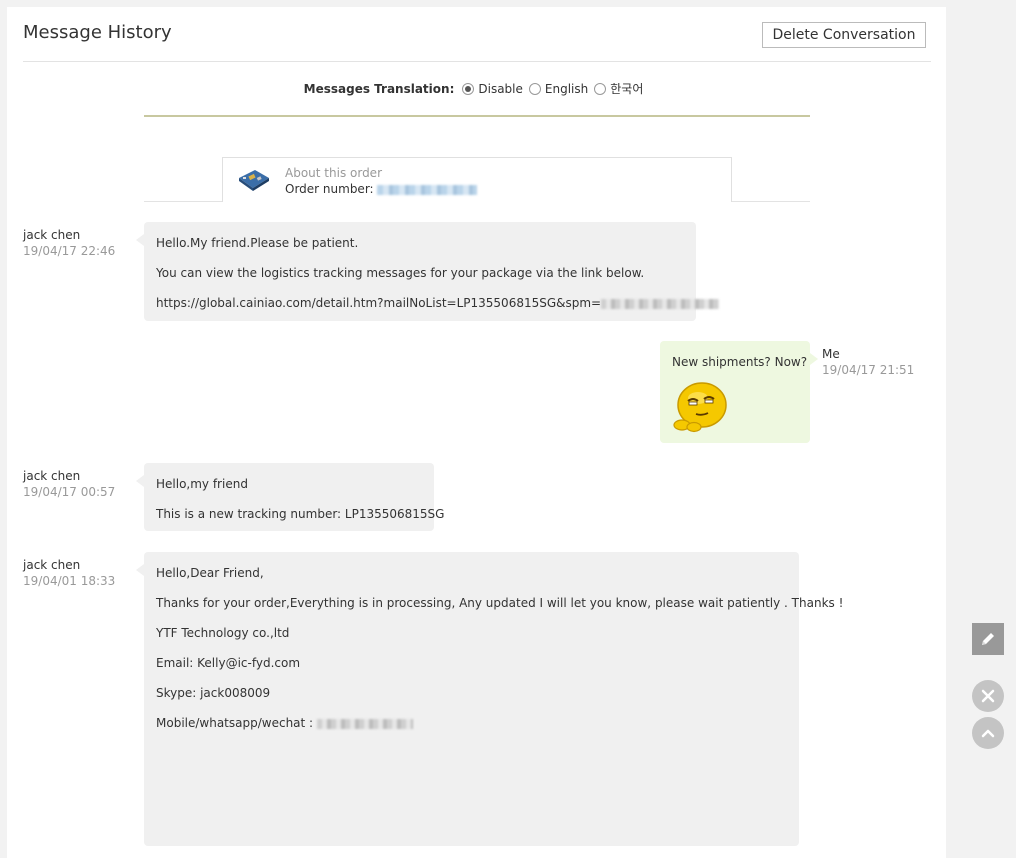 The width and height of the screenshot is (1016, 858). Describe the element at coordinates (334, 173) in the screenshot. I see `order-about-label: About this order` at that location.